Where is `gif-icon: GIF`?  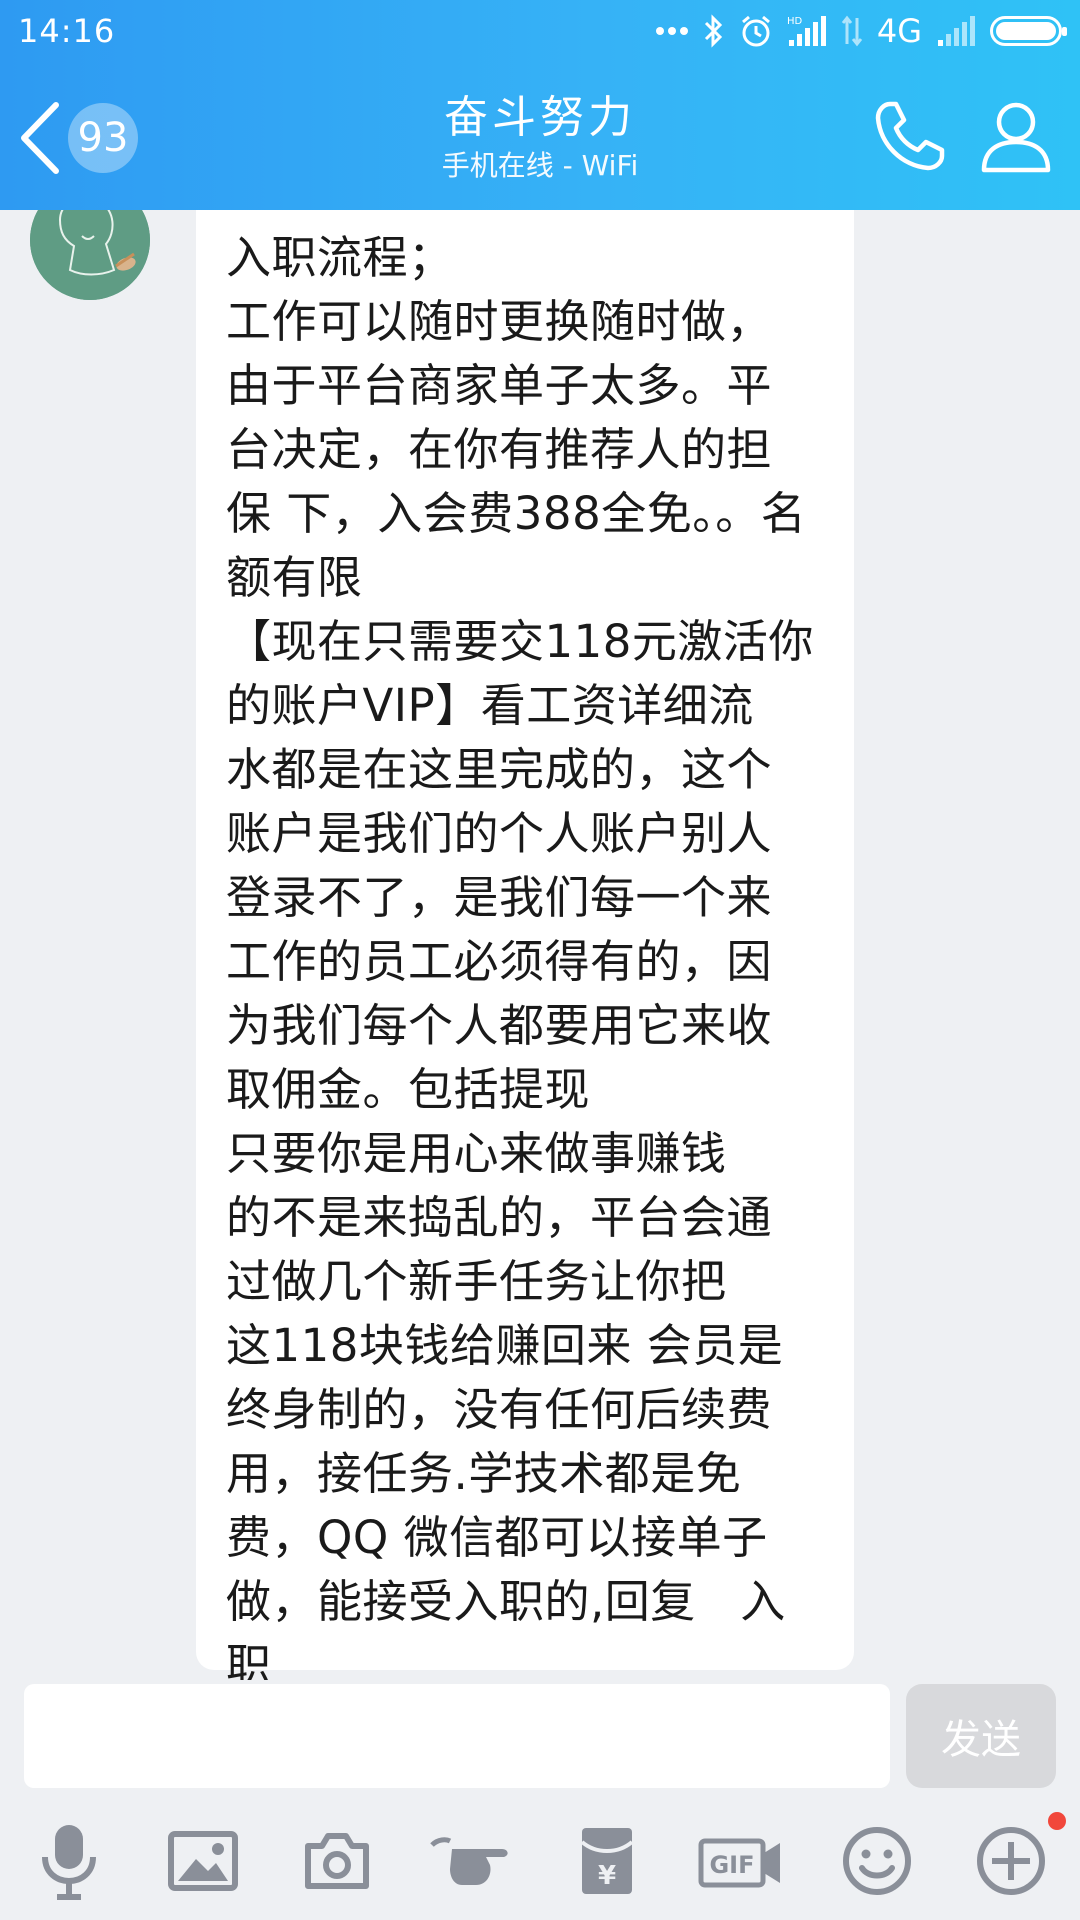 gif-icon: GIF is located at coordinates (739, 1863).